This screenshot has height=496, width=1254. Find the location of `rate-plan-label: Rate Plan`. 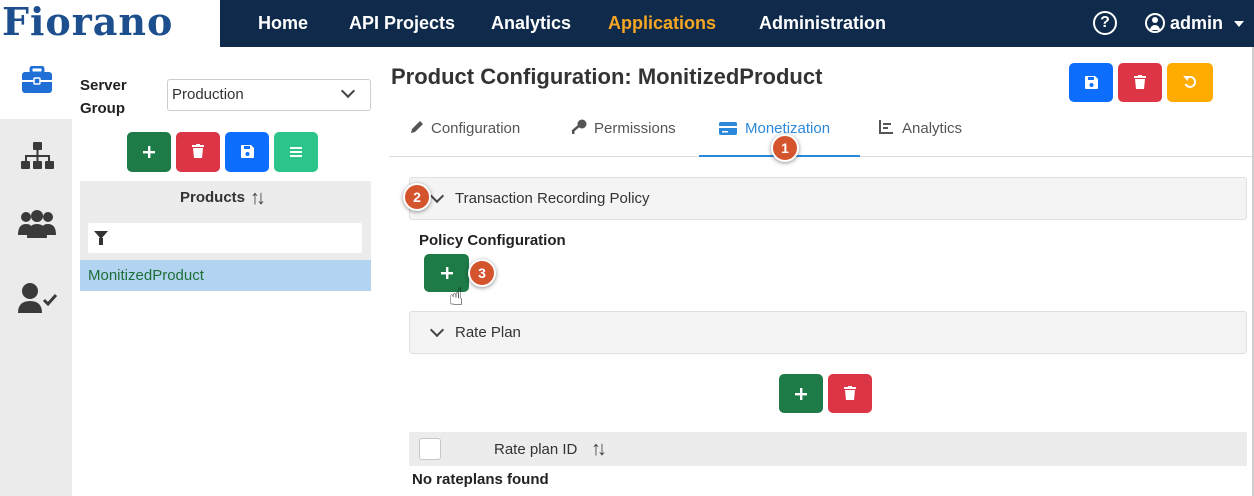

rate-plan-label: Rate Plan is located at coordinates (488, 332).